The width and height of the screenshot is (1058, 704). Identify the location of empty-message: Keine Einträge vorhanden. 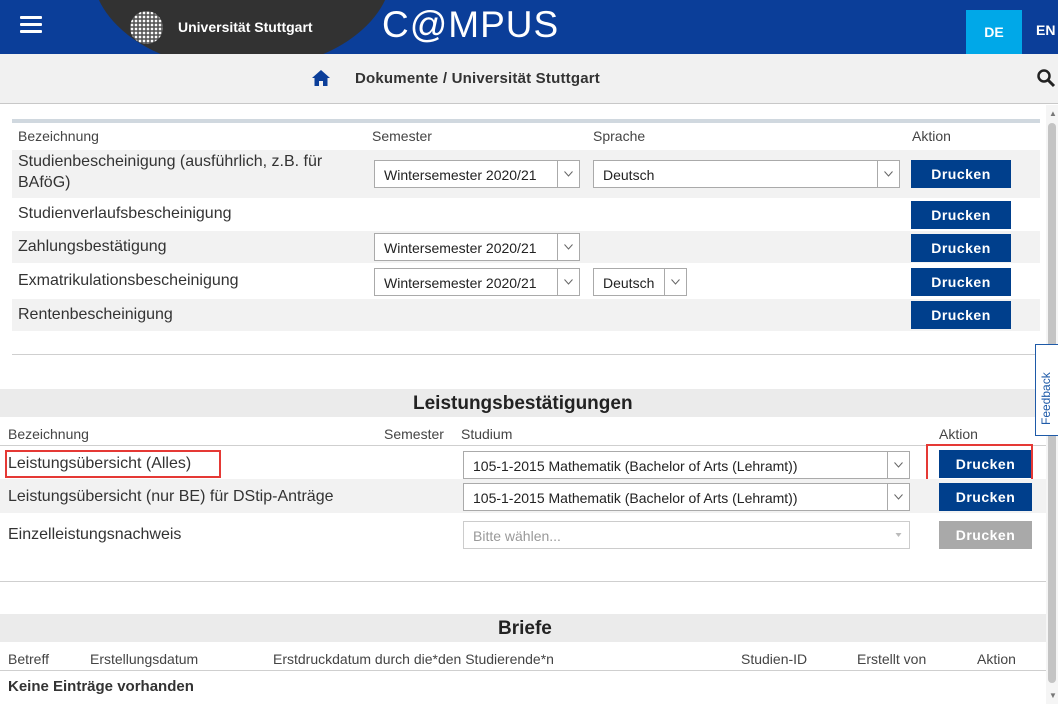
(101, 686).